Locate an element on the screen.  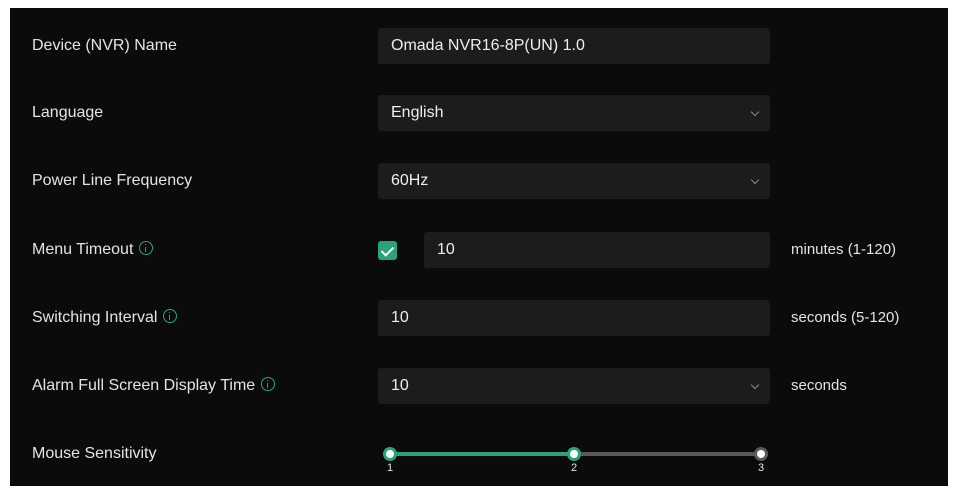
switching-interval-row: Switching Interval 10 seconds (5-120) is located at coordinates (479, 318).